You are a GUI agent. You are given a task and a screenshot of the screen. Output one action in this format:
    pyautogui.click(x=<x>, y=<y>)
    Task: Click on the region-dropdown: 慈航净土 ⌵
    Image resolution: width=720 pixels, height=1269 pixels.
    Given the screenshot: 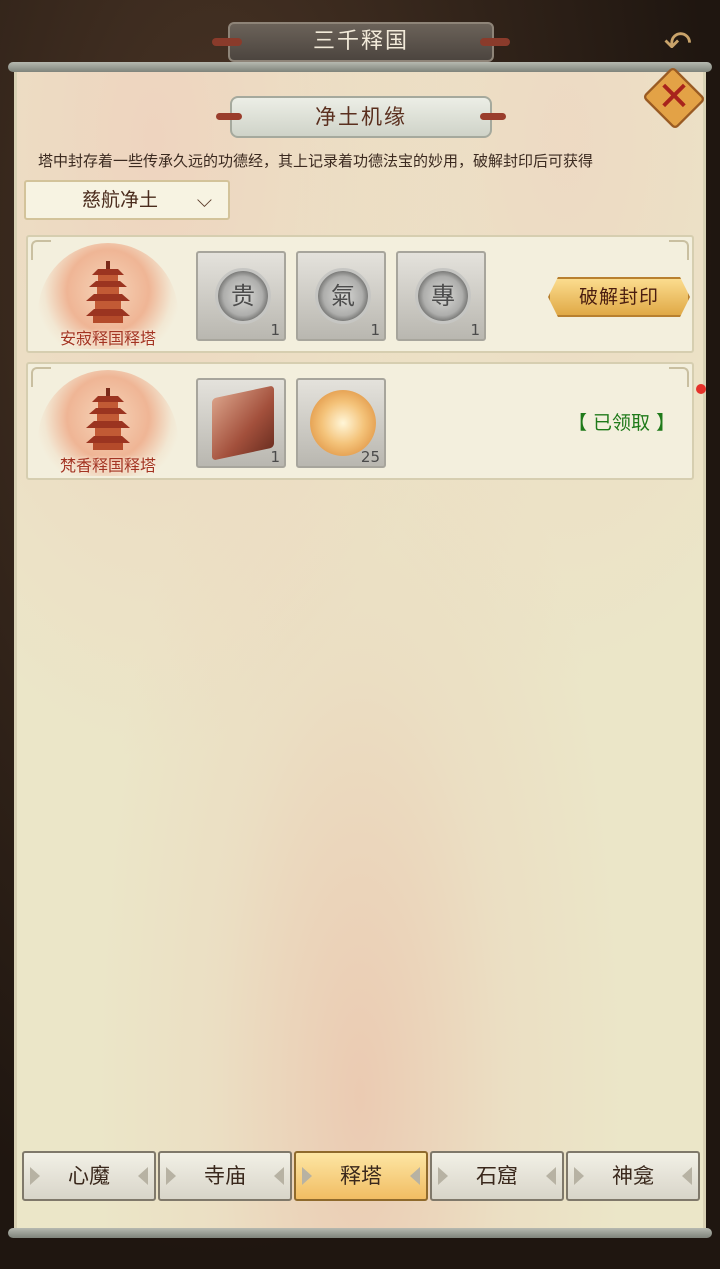 What is the action you would take?
    pyautogui.click(x=127, y=200)
    